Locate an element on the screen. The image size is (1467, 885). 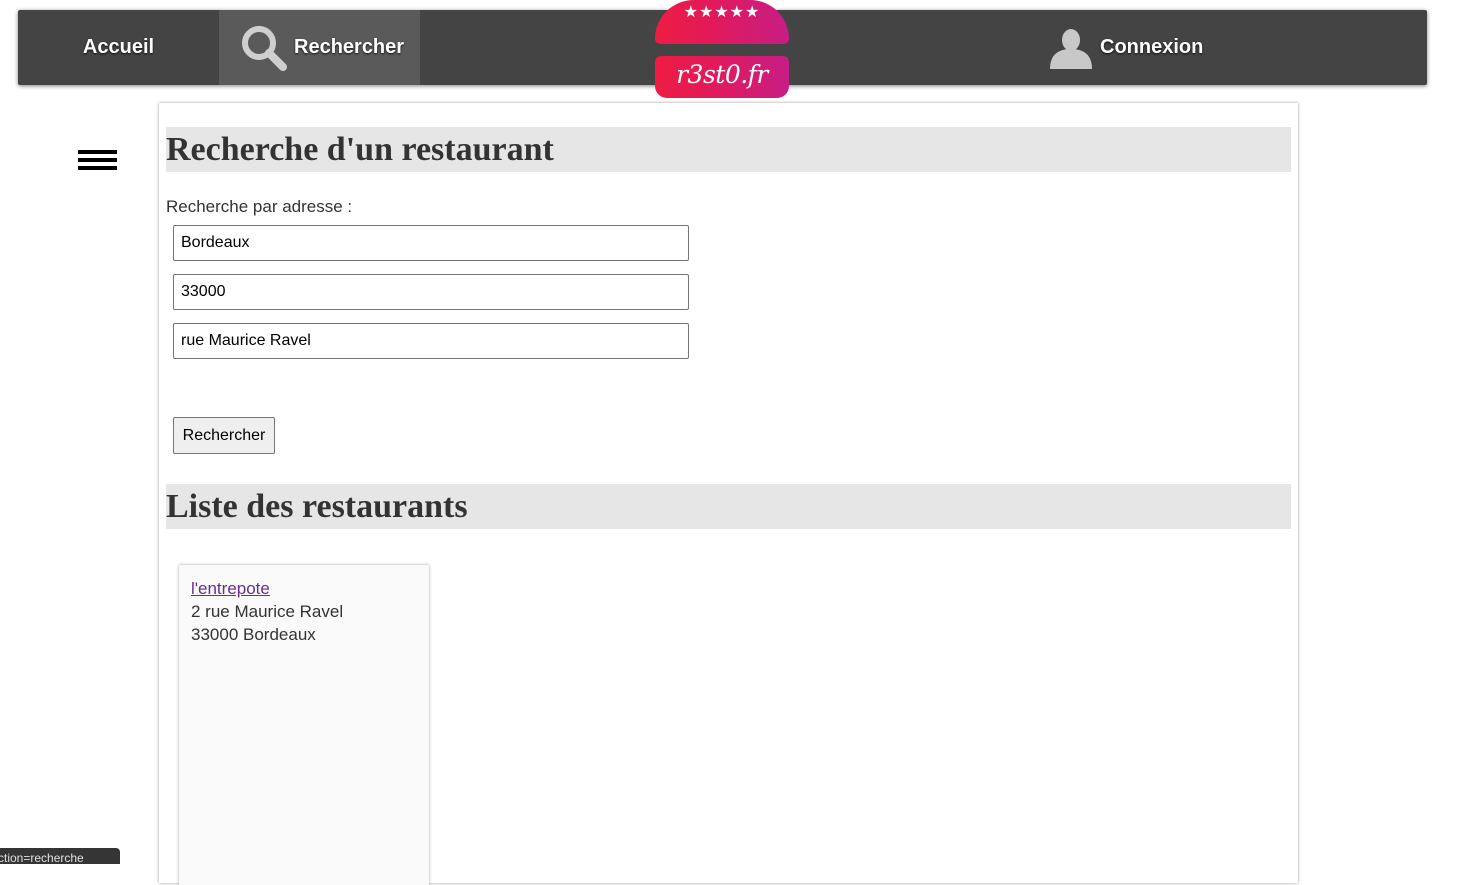
magnifier-icon is located at coordinates (264, 48).